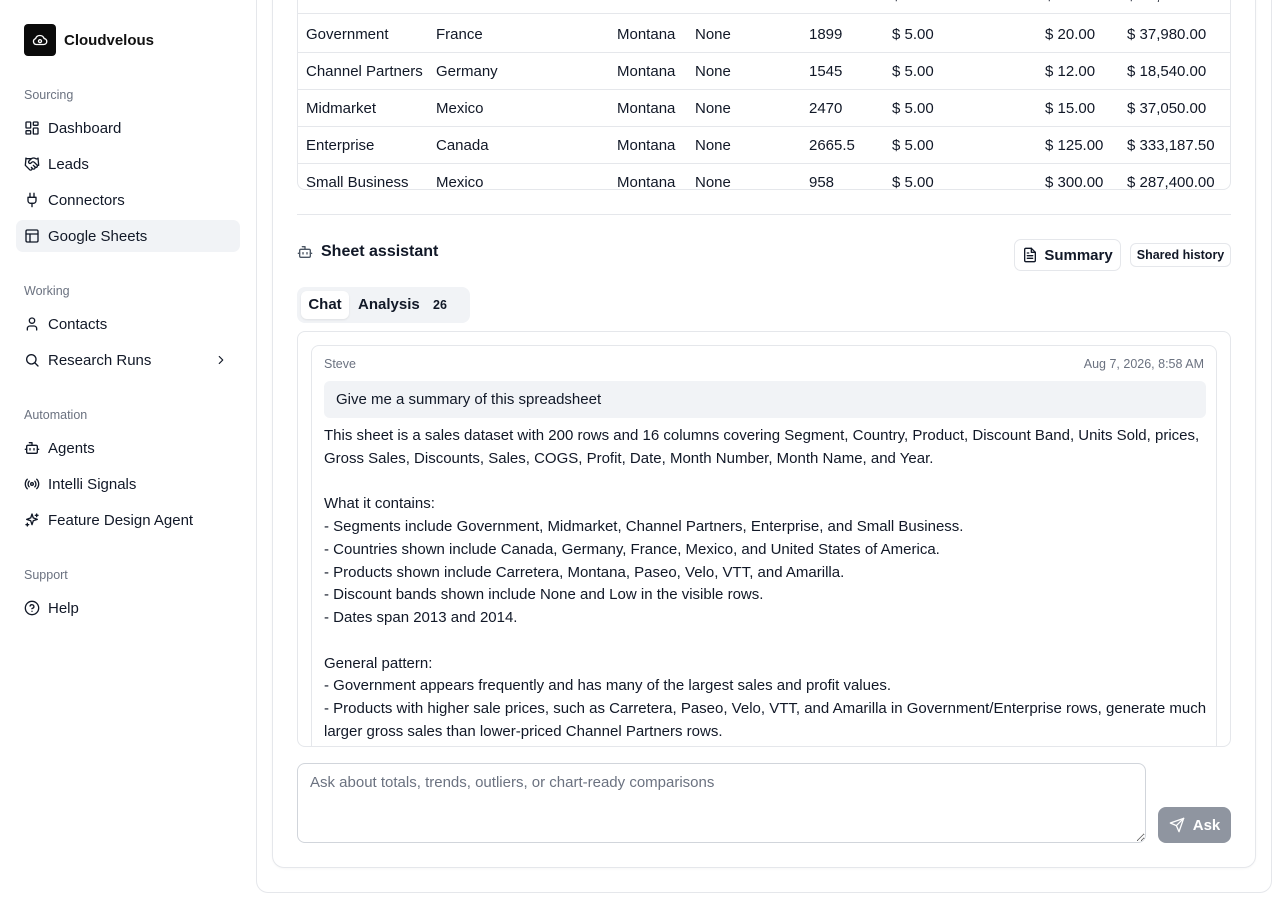 This screenshot has height=900, width=1280. I want to click on chevron-right-icon, so click(221, 360).